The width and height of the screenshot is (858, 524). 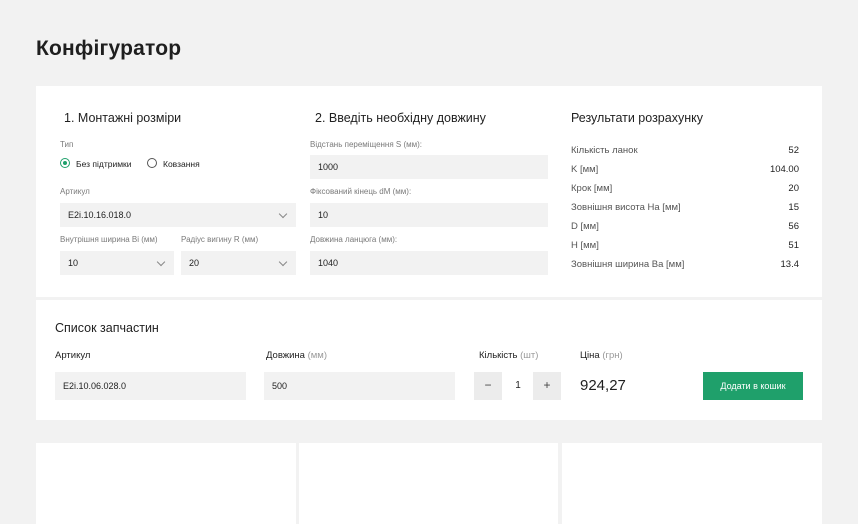 What do you see at coordinates (100, 215) in the screenshot?
I see `article-select-value: E2i.10.16.018.0` at bounding box center [100, 215].